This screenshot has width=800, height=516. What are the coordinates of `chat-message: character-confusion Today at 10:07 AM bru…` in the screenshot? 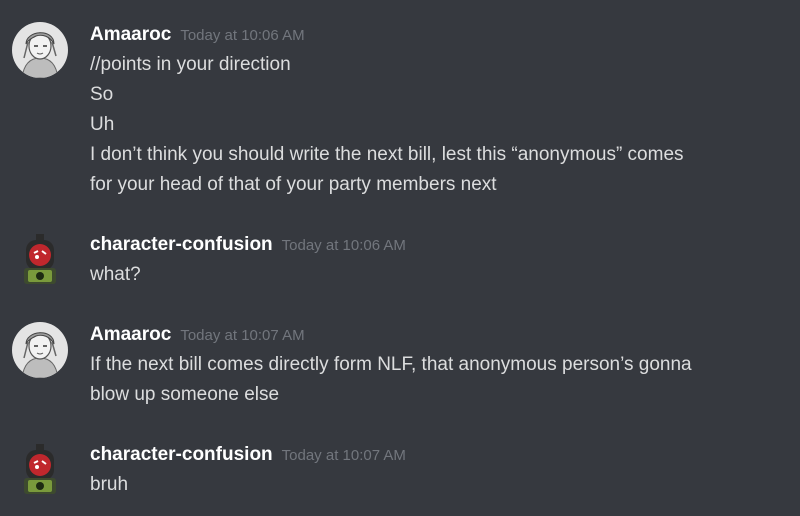 It's located at (400, 472).